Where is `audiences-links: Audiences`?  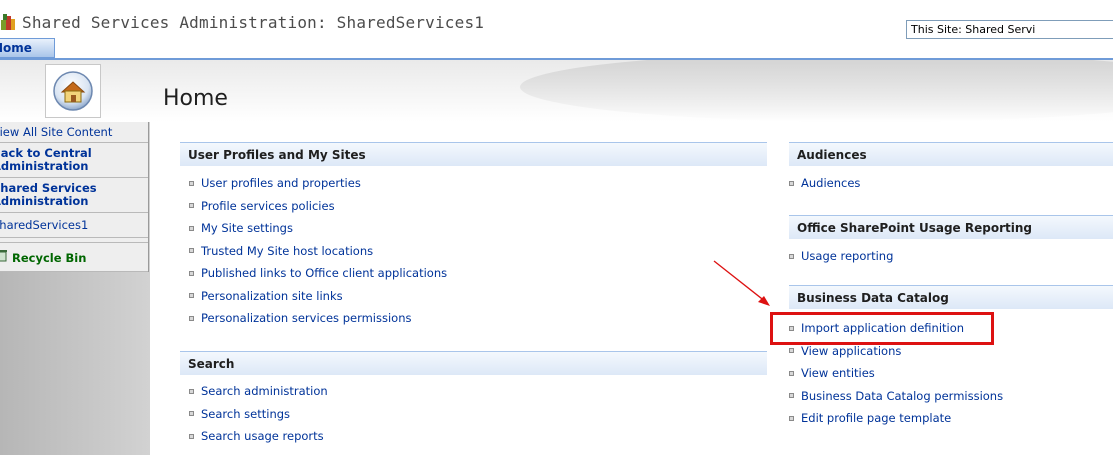
audiences-links: Audiences is located at coordinates (820, 183).